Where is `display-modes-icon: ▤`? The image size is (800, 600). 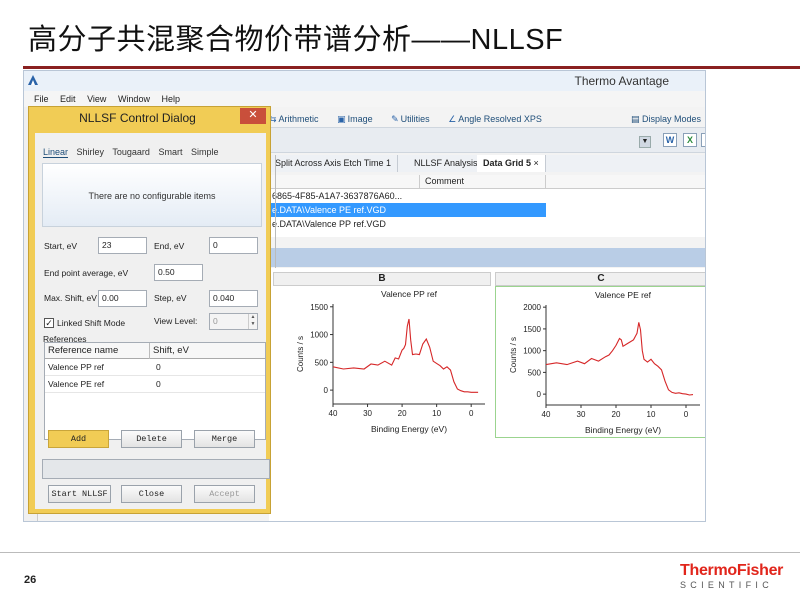
display-modes-icon: ▤ is located at coordinates (636, 119).